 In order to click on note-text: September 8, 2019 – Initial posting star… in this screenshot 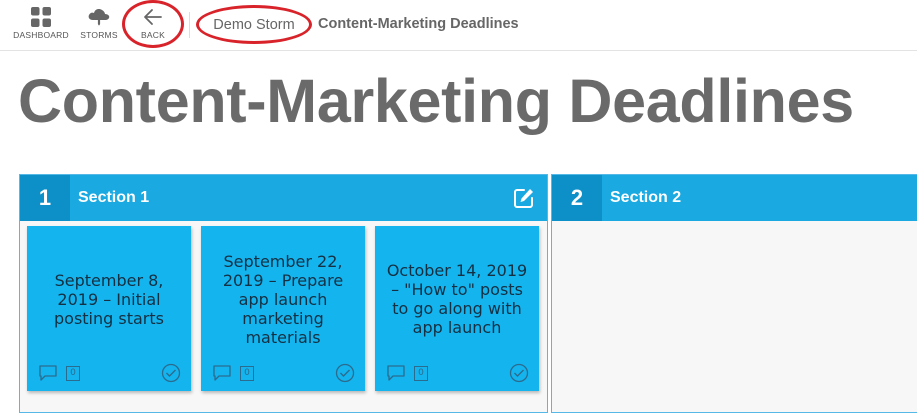, I will do `click(109, 299)`.